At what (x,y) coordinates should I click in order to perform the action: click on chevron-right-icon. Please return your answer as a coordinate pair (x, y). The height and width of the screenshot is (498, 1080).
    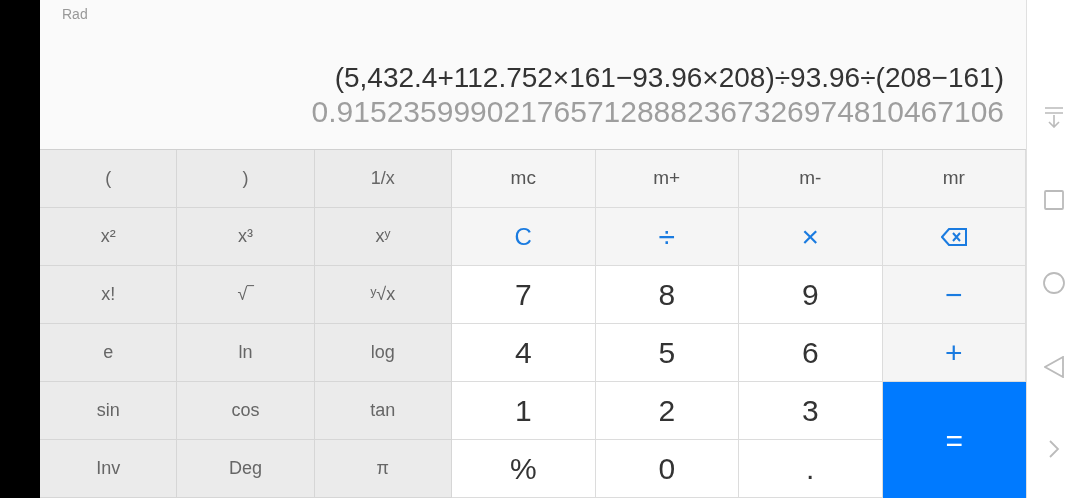
    Looking at the image, I should click on (1053, 449).